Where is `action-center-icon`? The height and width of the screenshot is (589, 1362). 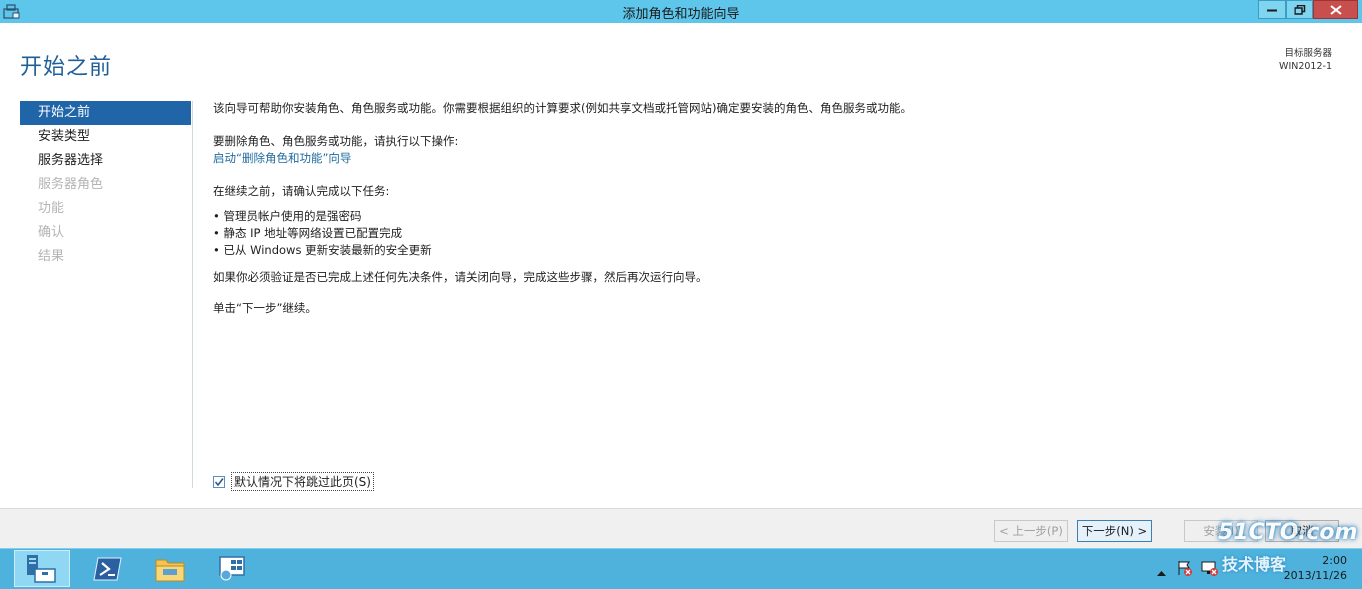
action-center-icon is located at coordinates (1185, 570).